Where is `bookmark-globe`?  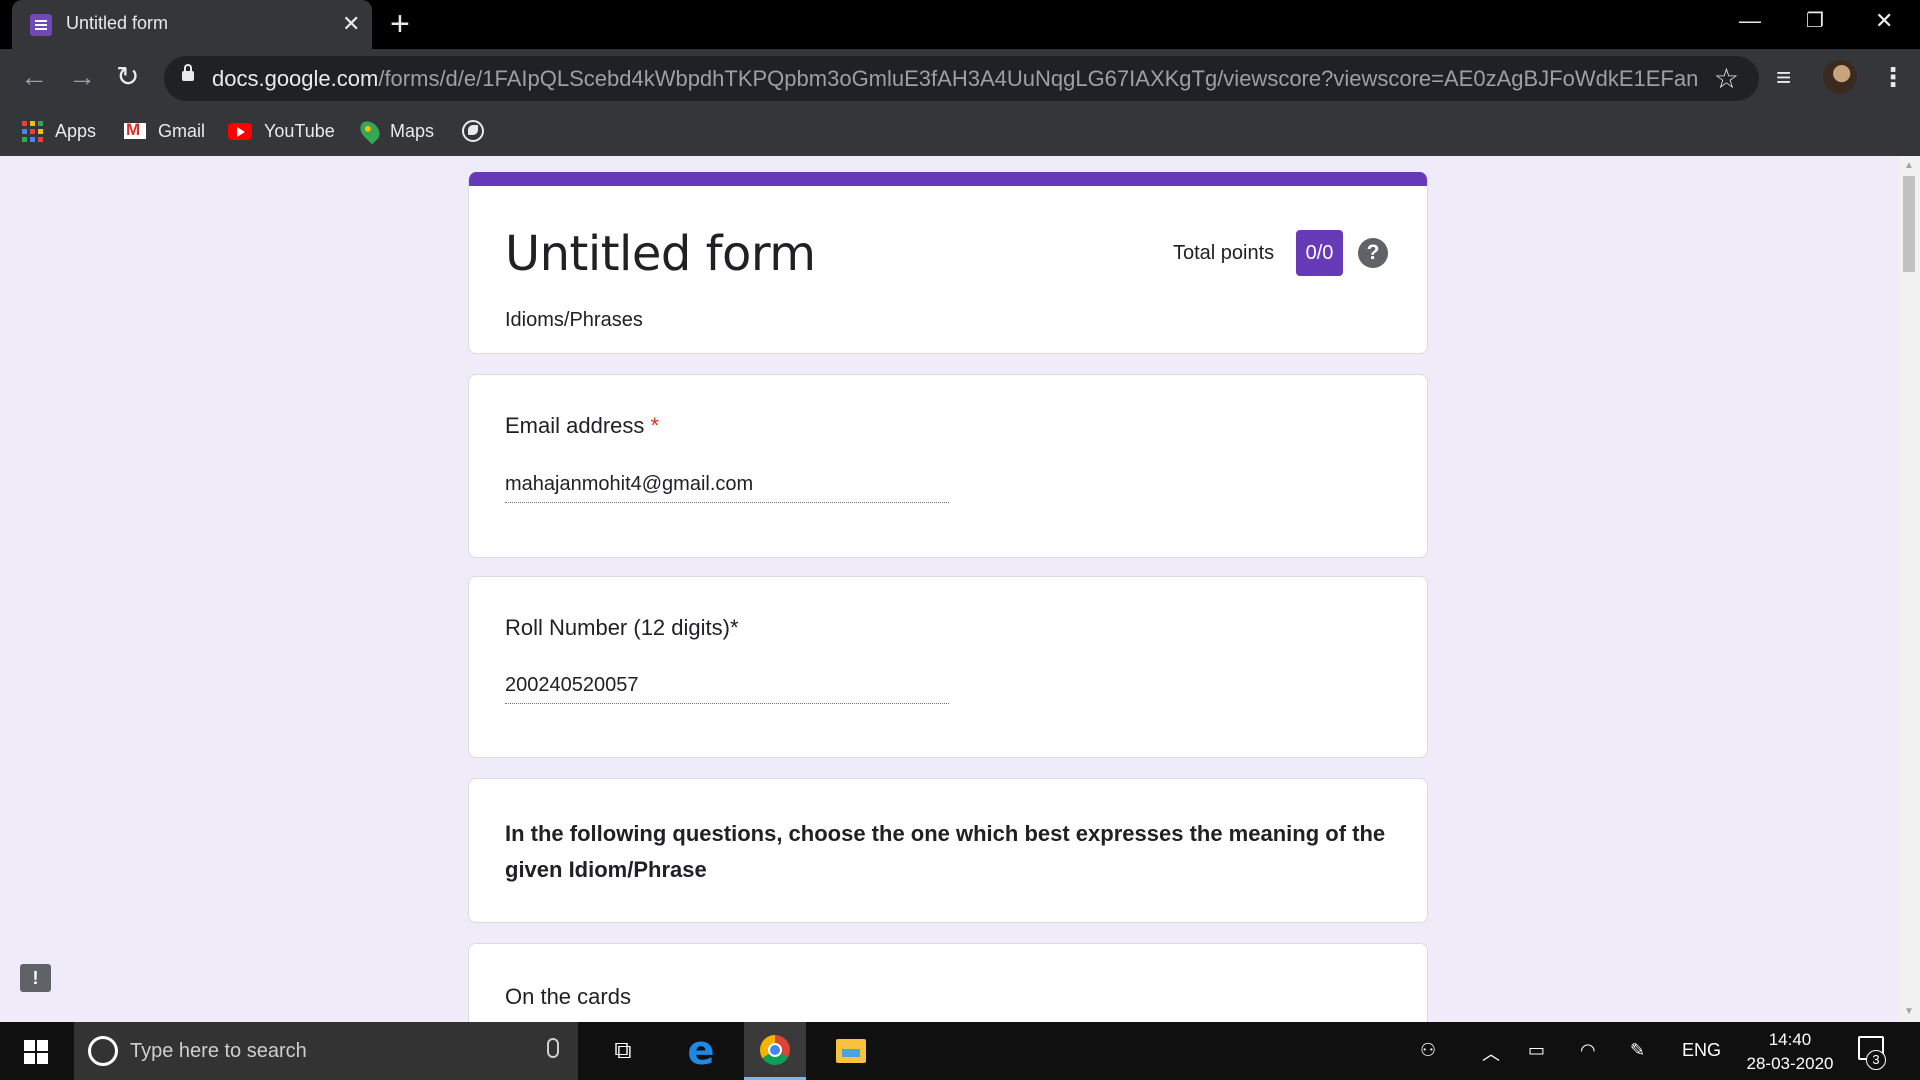
bookmark-globe is located at coordinates (479, 131).